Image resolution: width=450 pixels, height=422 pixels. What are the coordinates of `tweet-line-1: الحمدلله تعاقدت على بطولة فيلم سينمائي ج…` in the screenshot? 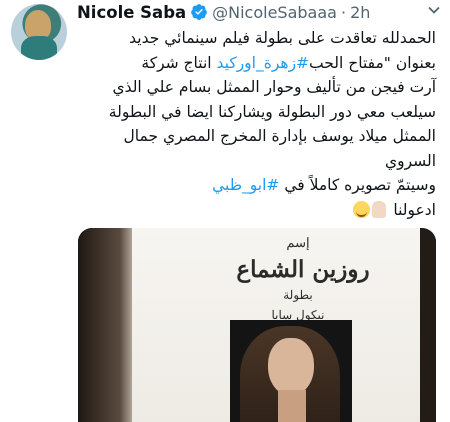 It's located at (282, 38).